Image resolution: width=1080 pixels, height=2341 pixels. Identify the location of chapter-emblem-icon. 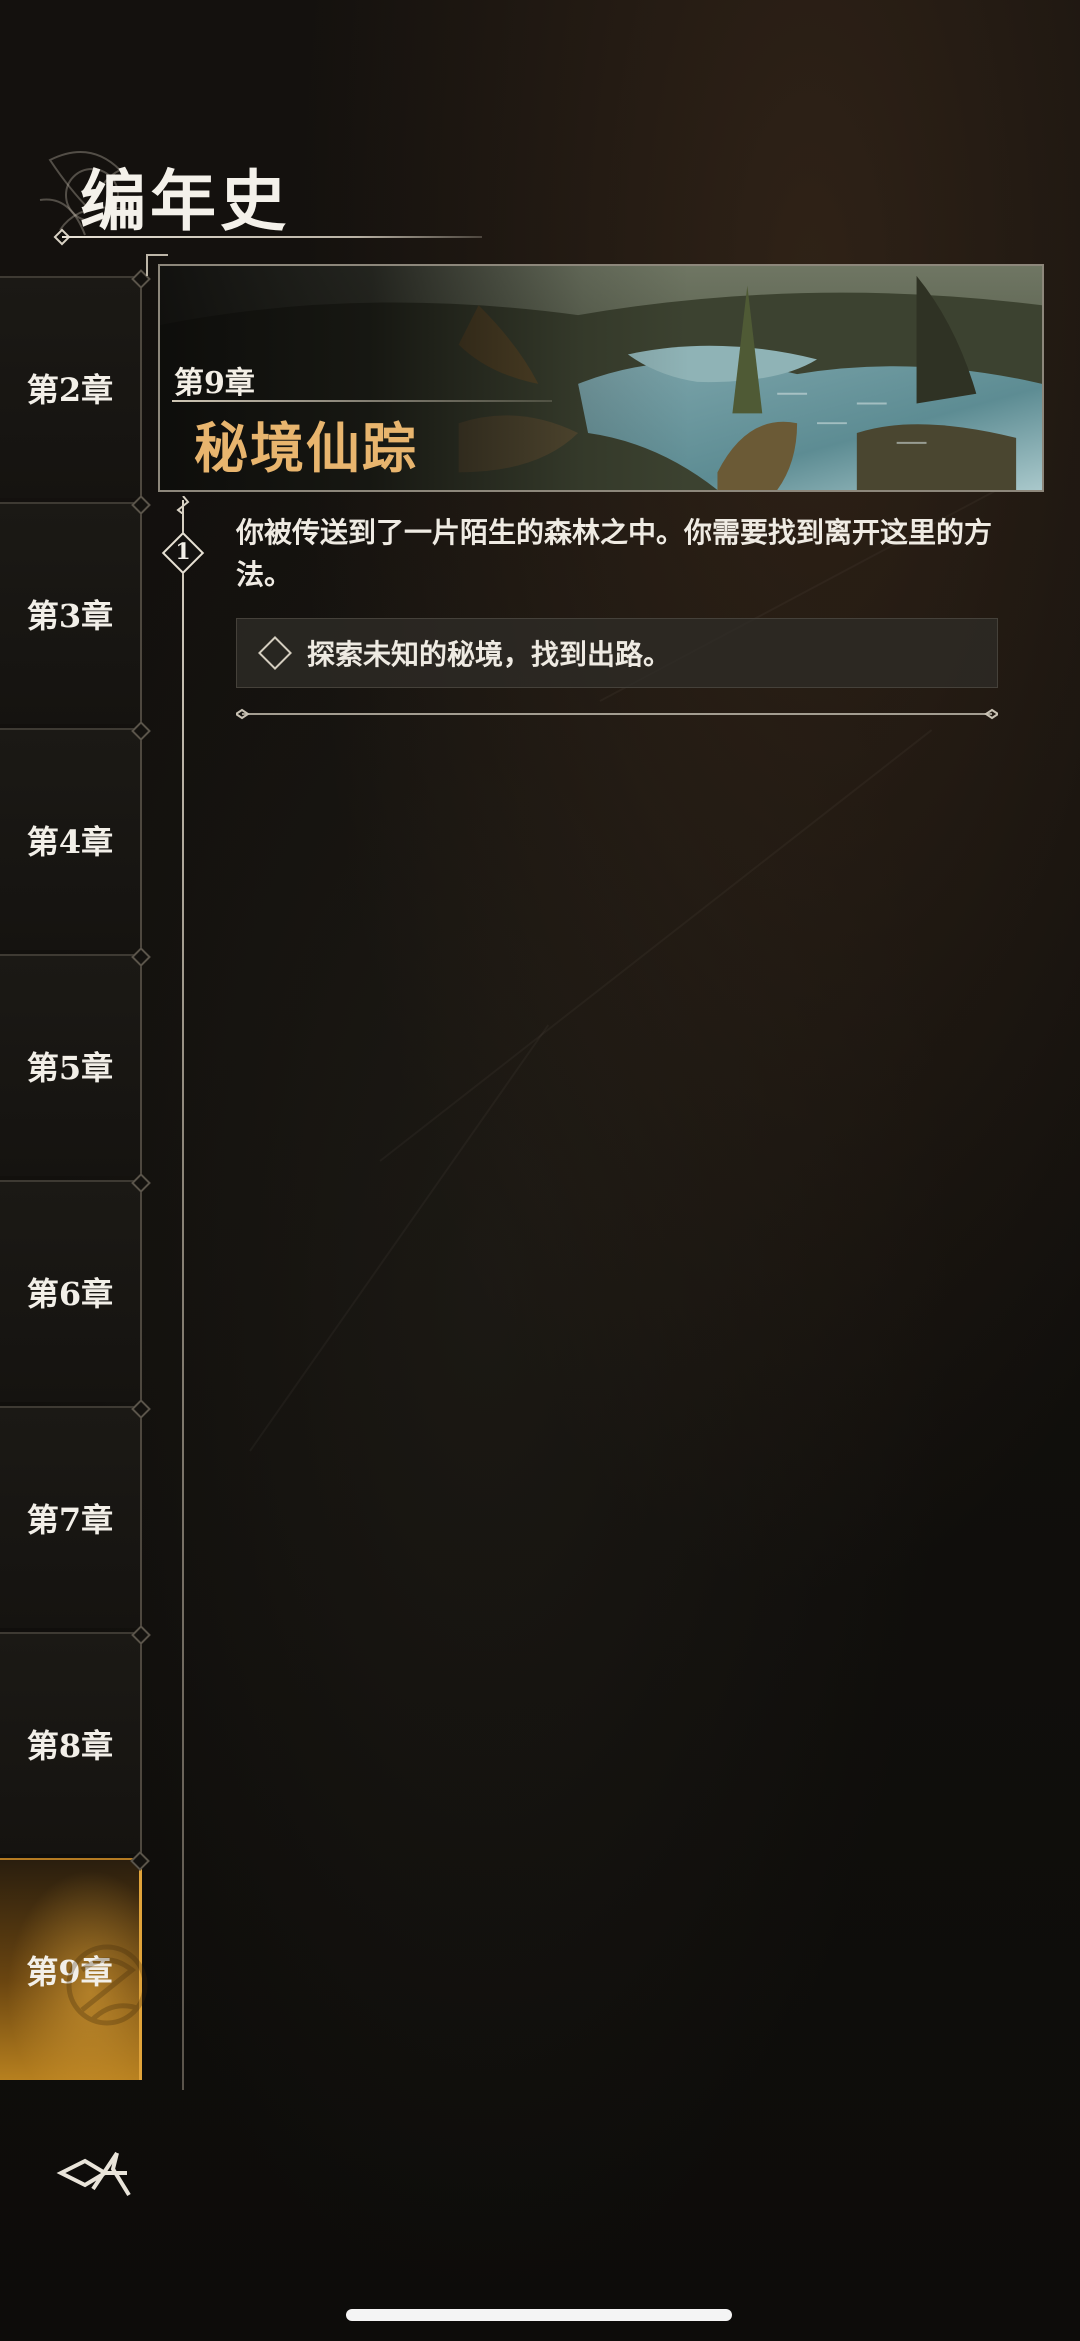
(107, 1985).